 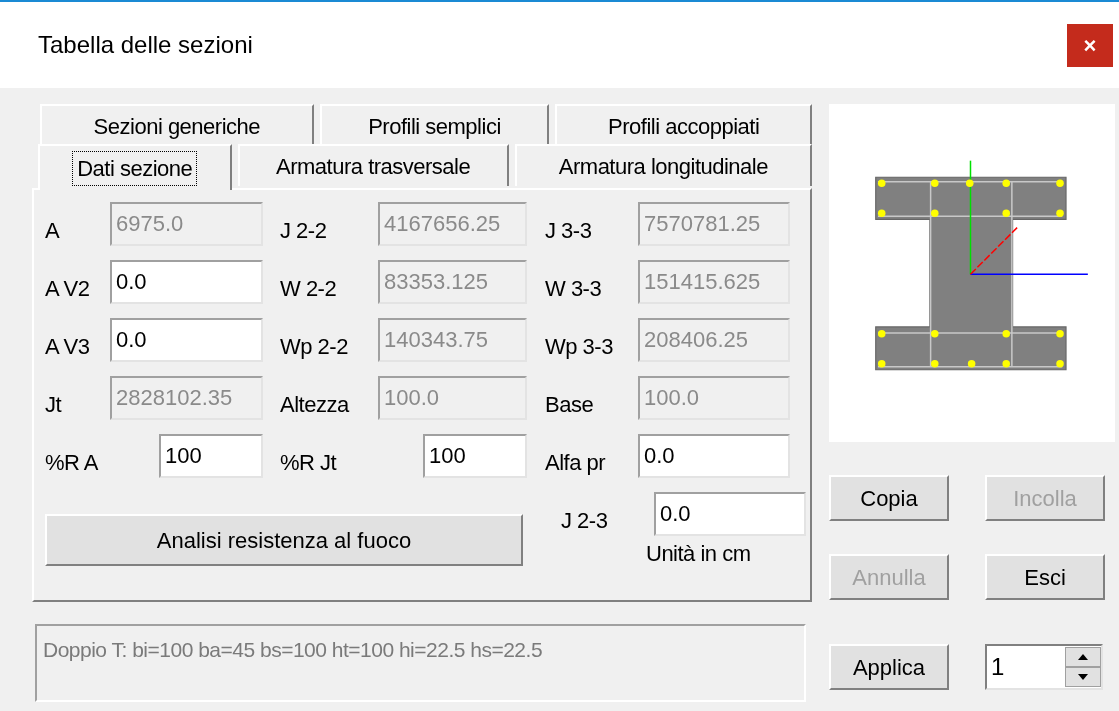 What do you see at coordinates (1044, 667) in the screenshot?
I see `spinner-field: 1` at bounding box center [1044, 667].